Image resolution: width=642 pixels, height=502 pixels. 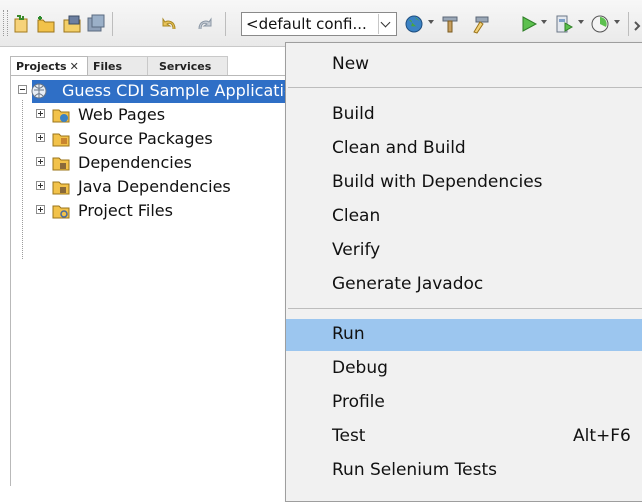 I want to click on new-file-icon, so click(x=46, y=24).